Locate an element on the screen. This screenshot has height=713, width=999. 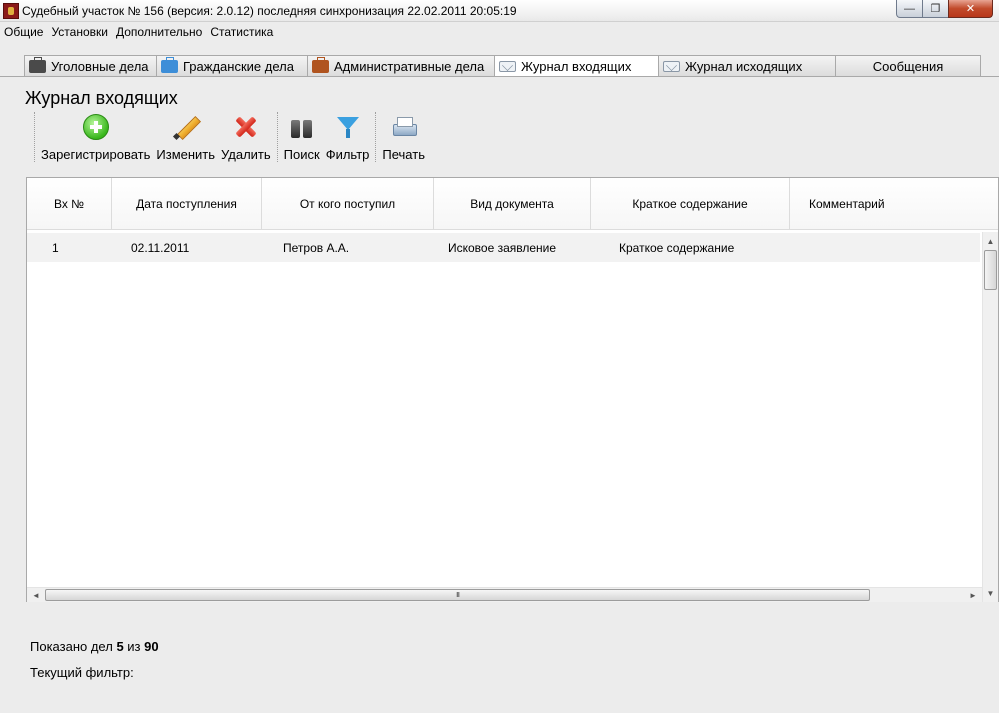
edit-button: Изменить is located at coordinates (185, 138).